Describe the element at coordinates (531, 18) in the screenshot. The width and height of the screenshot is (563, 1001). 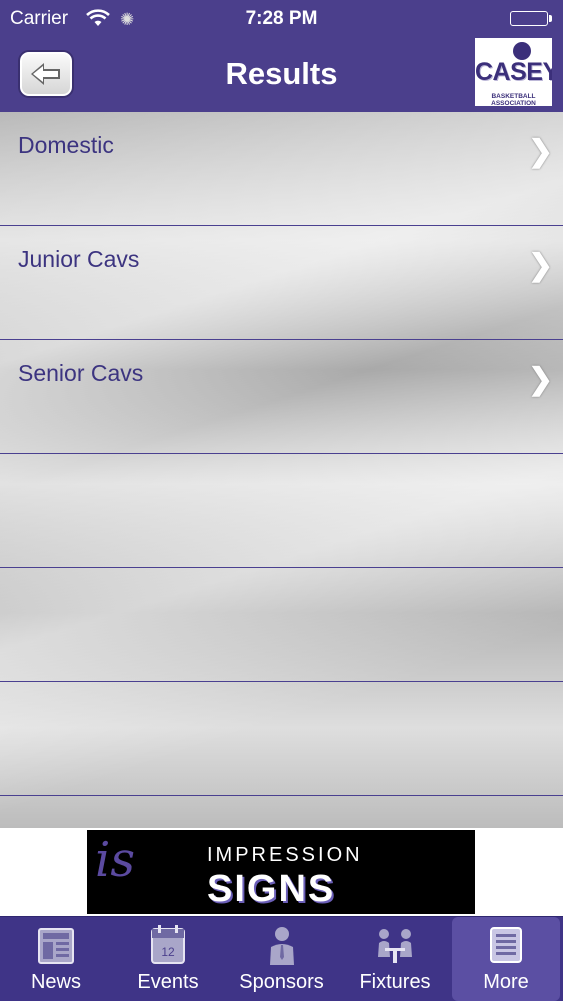
I see `battery-icon` at that location.